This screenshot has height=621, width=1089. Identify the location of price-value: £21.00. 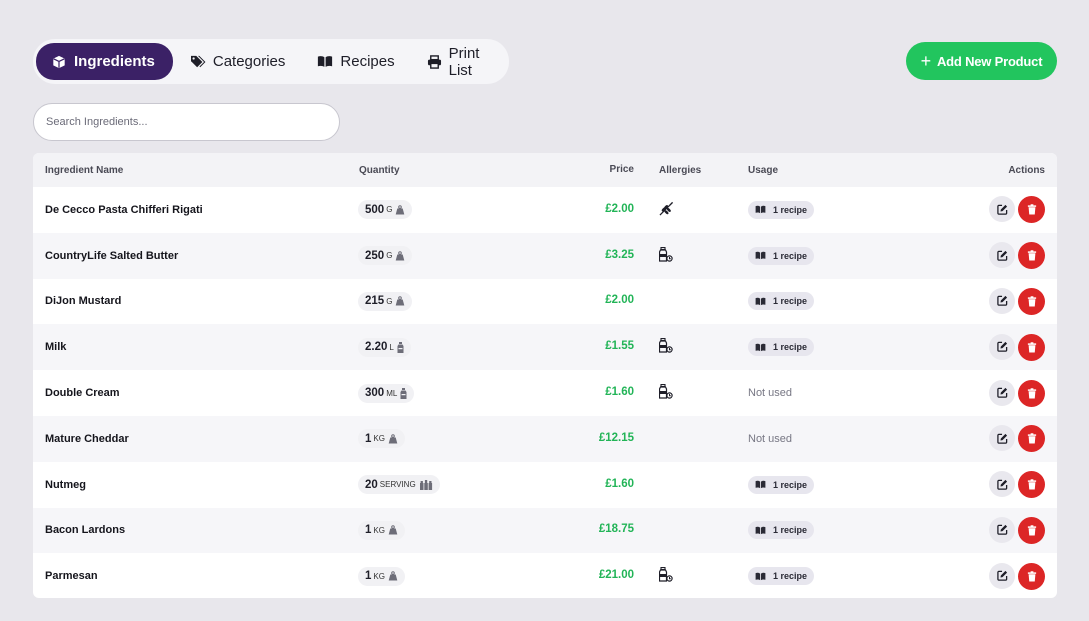
(616, 575).